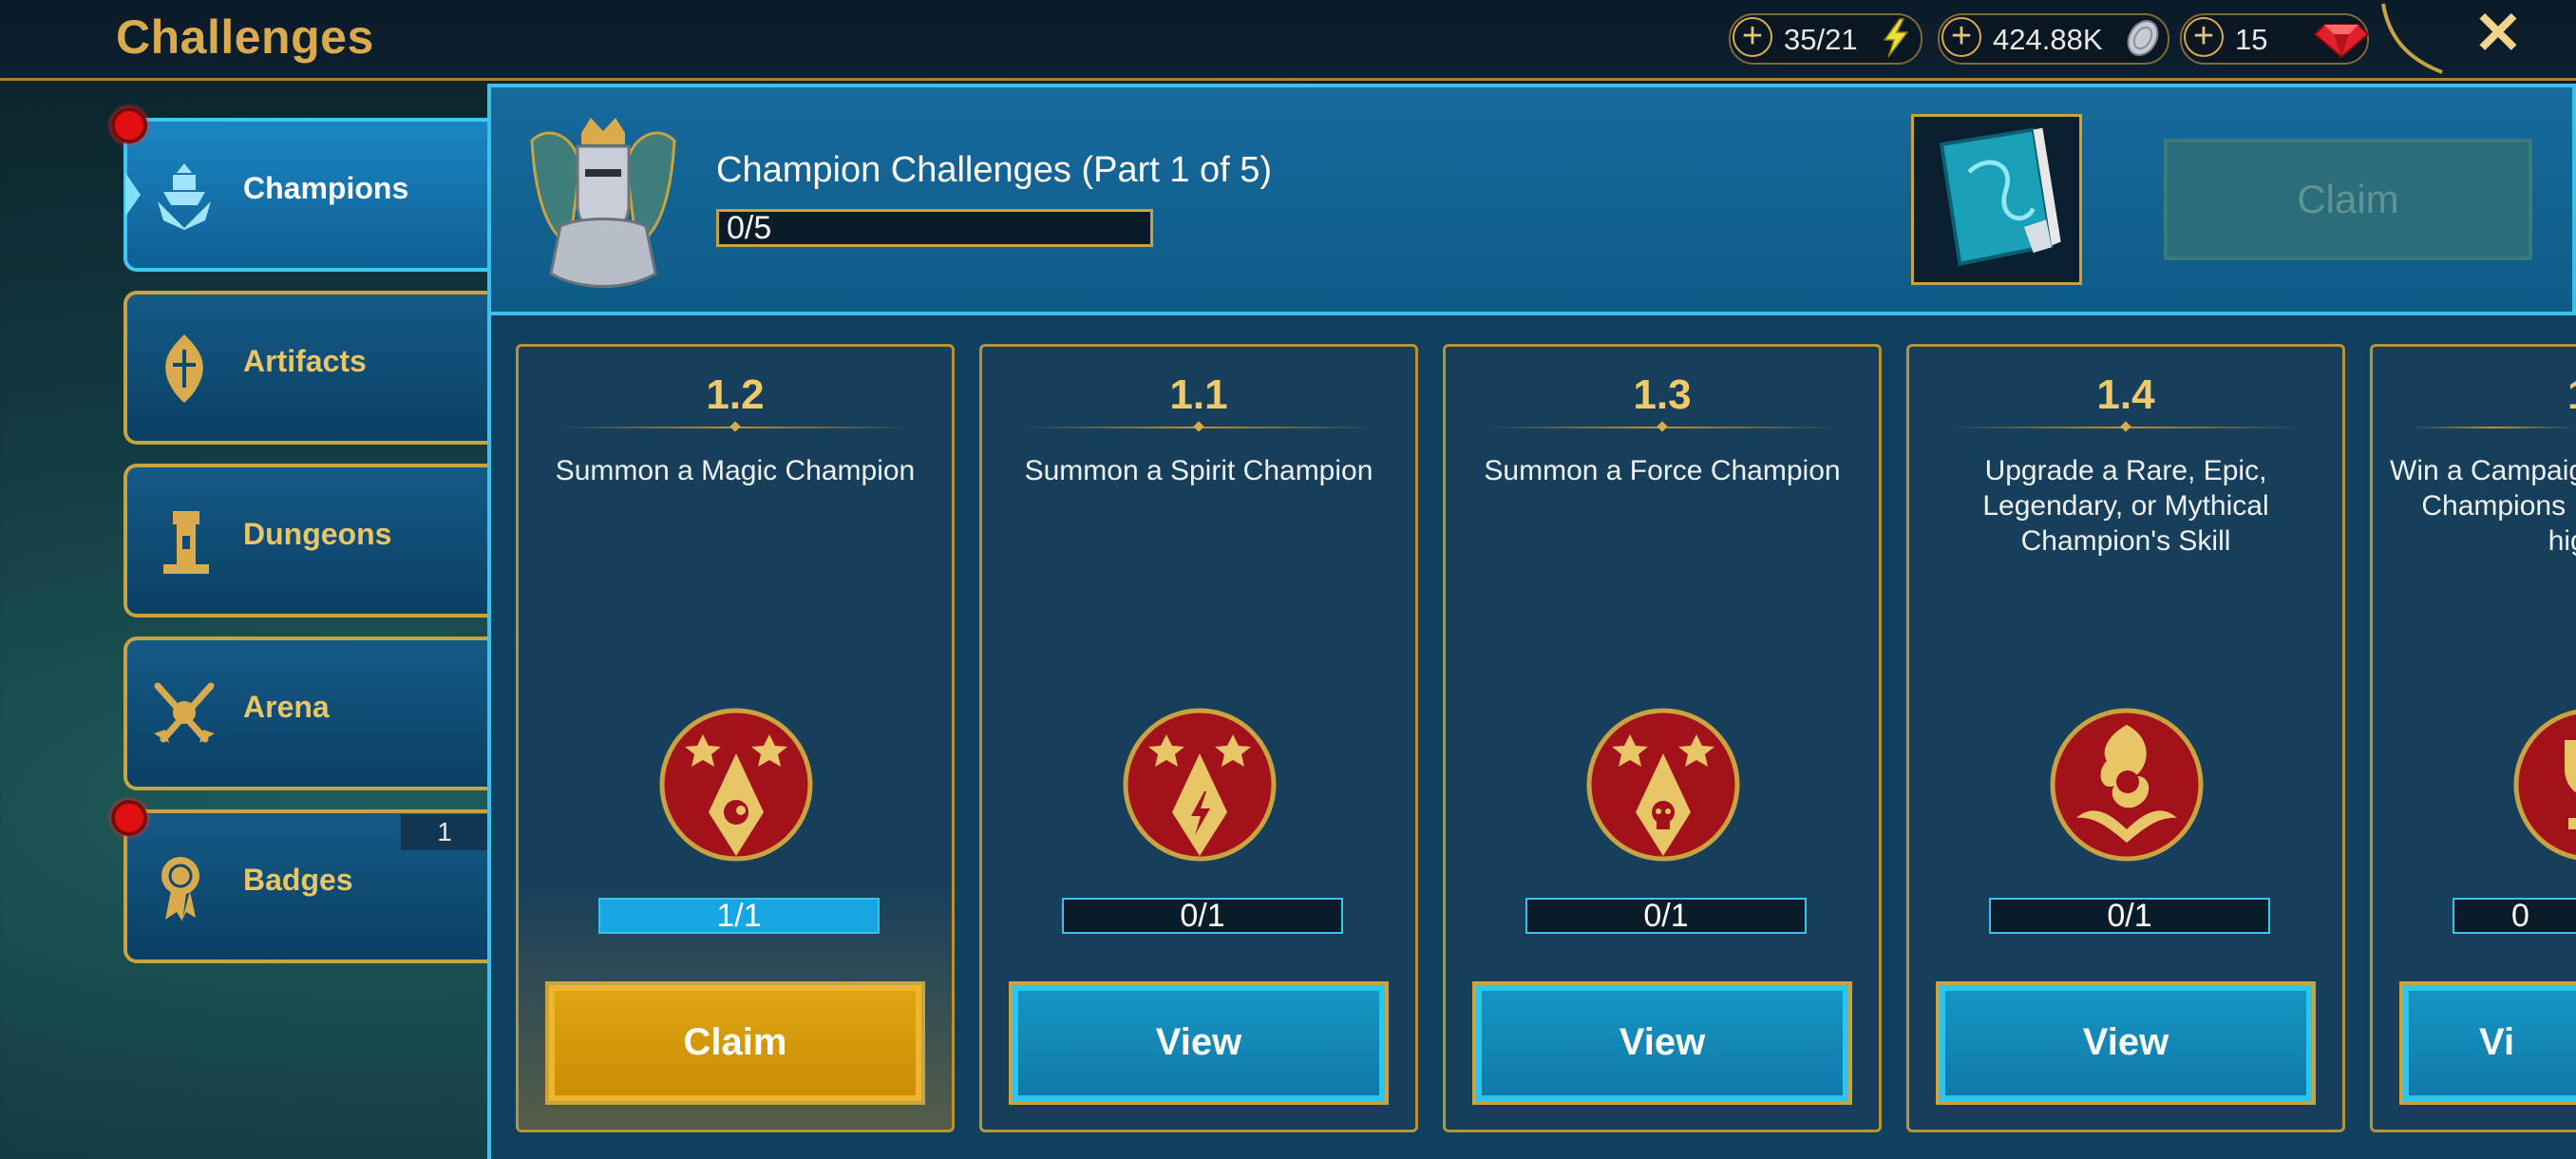 The image size is (2576, 1159). What do you see at coordinates (245, 37) in the screenshot?
I see `page-title: Challenges` at bounding box center [245, 37].